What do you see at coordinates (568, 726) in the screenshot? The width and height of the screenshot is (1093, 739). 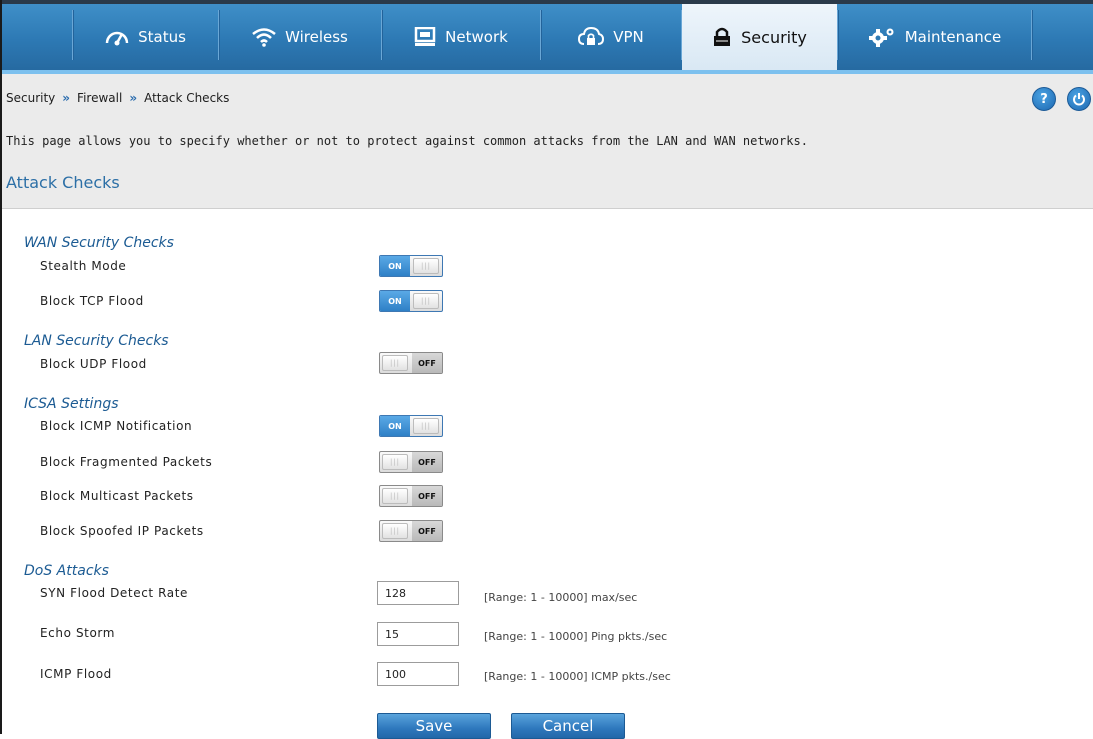 I see `cancel-button: Cancel` at bounding box center [568, 726].